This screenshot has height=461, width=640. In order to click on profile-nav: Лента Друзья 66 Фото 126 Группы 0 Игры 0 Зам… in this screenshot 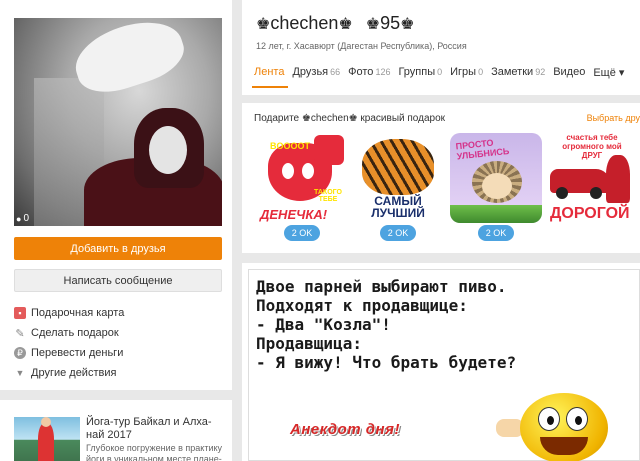, I will do `click(441, 77)`.